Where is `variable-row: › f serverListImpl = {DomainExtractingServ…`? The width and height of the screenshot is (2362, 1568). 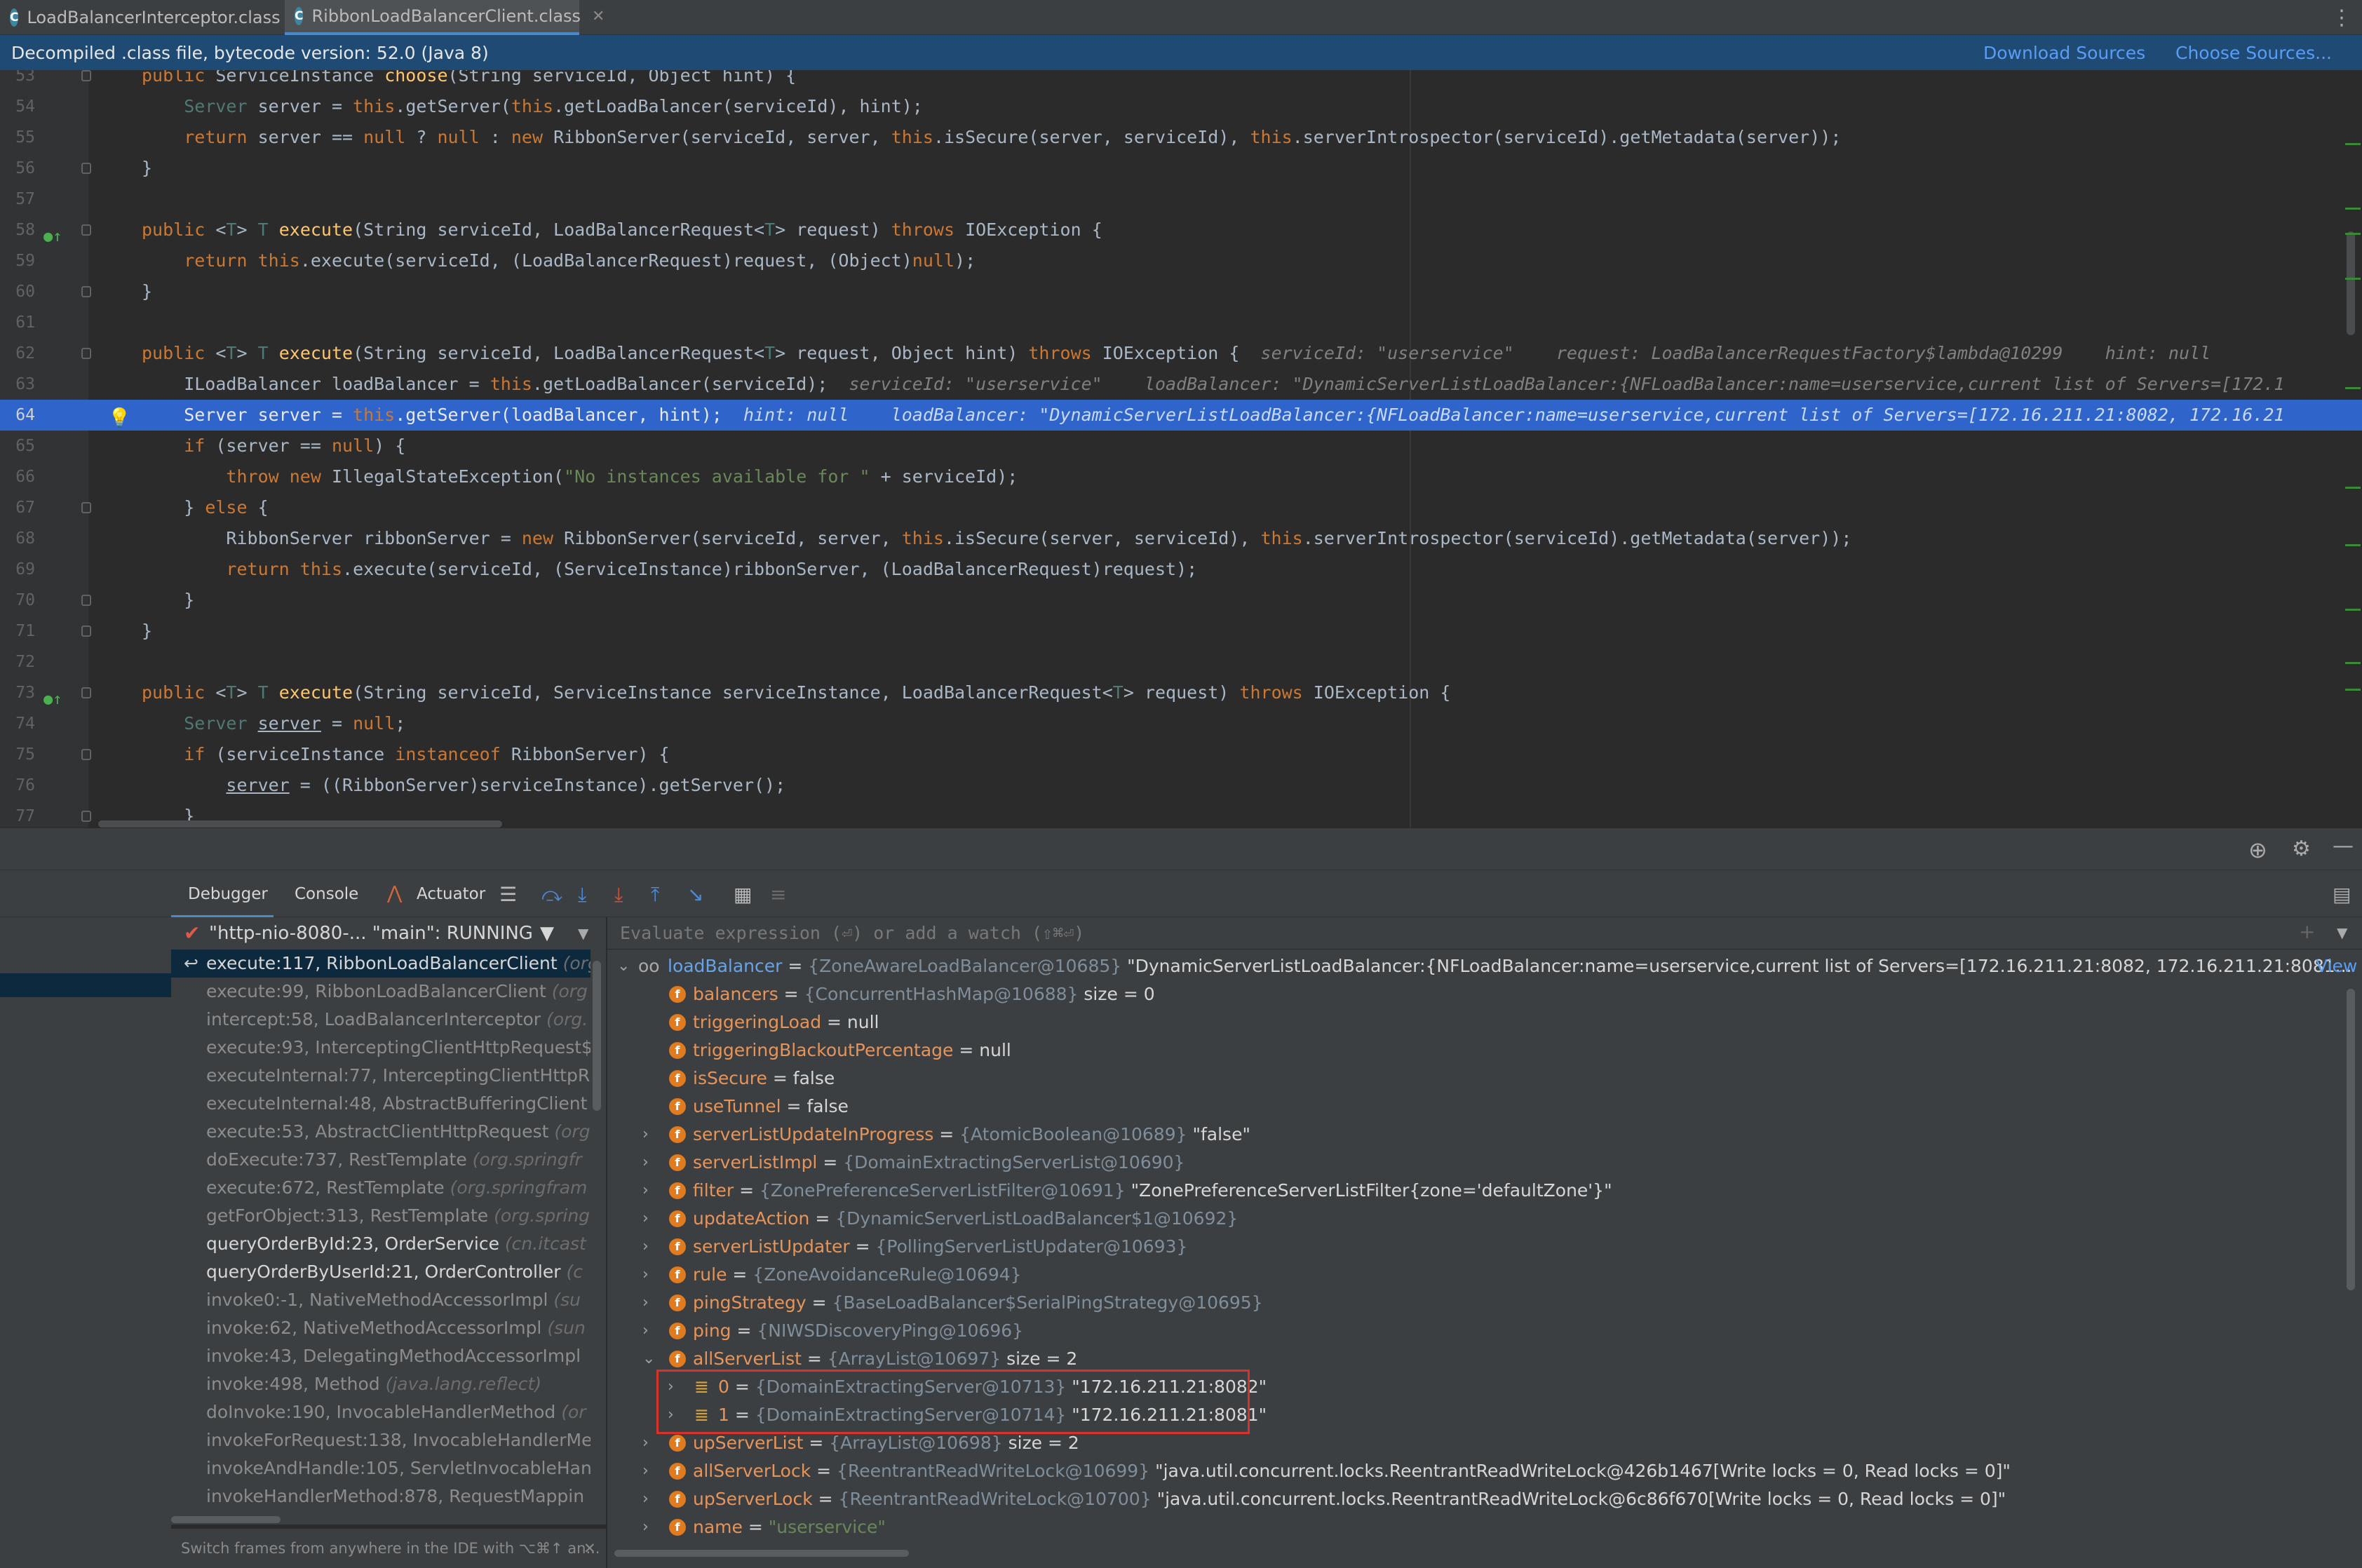 variable-row: › f serverListImpl = {DomainExtractingServ… is located at coordinates (1477, 1163).